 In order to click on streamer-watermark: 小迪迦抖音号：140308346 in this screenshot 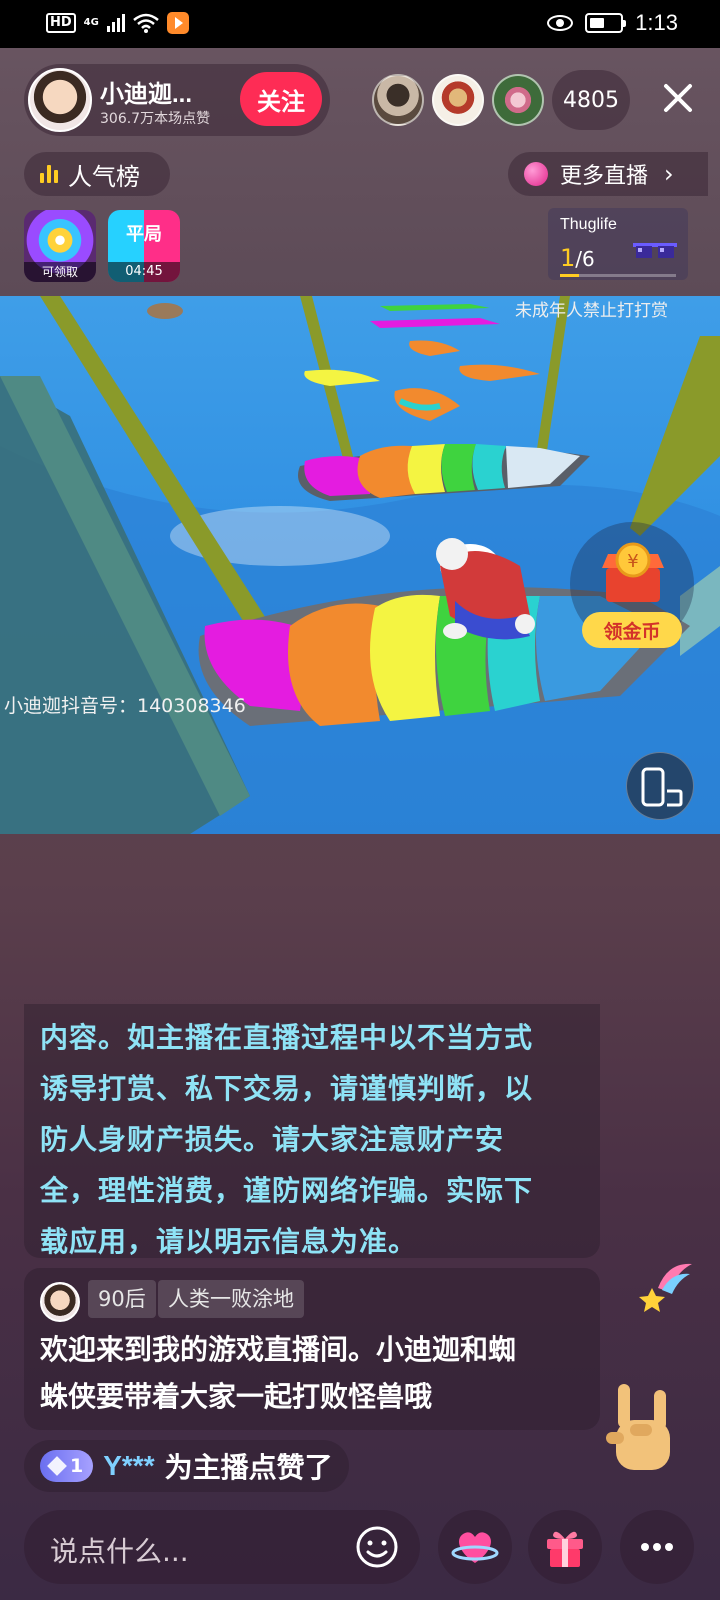, I will do `click(125, 706)`.